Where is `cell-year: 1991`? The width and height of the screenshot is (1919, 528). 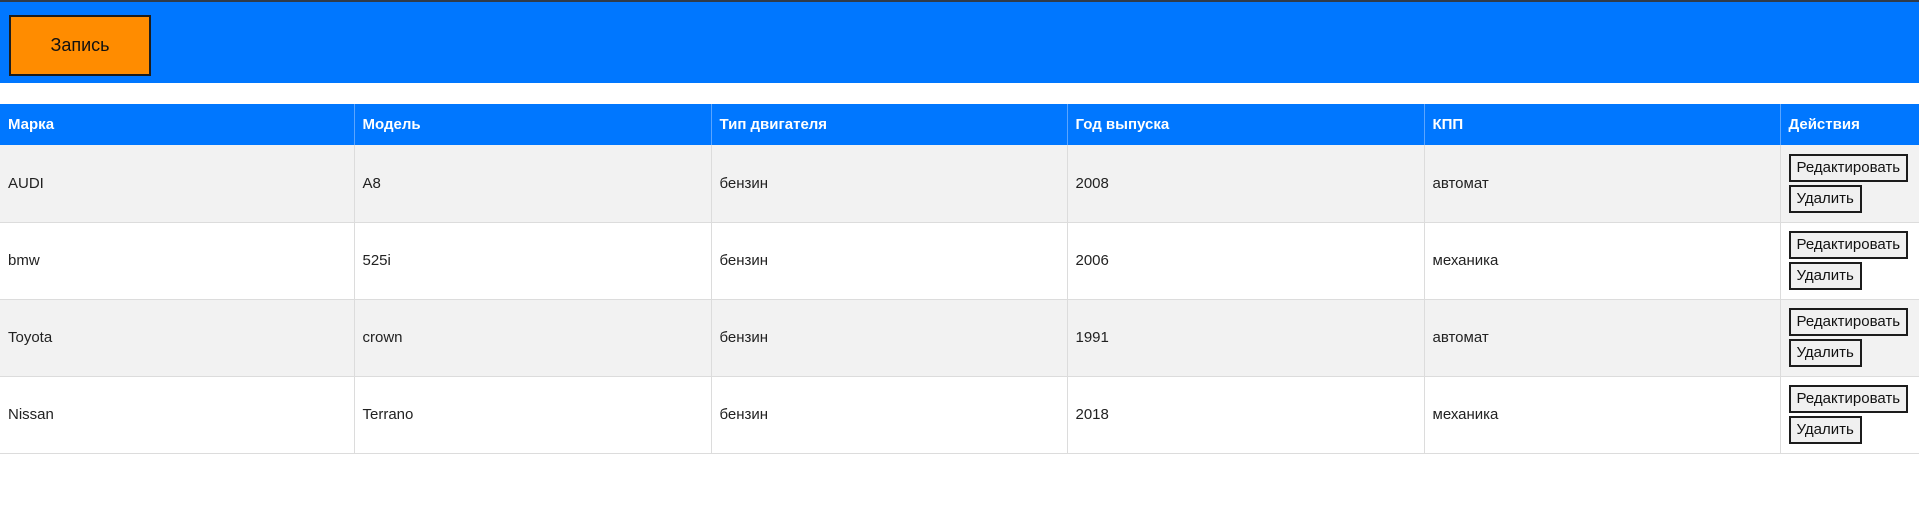
cell-year: 1991 is located at coordinates (1246, 338).